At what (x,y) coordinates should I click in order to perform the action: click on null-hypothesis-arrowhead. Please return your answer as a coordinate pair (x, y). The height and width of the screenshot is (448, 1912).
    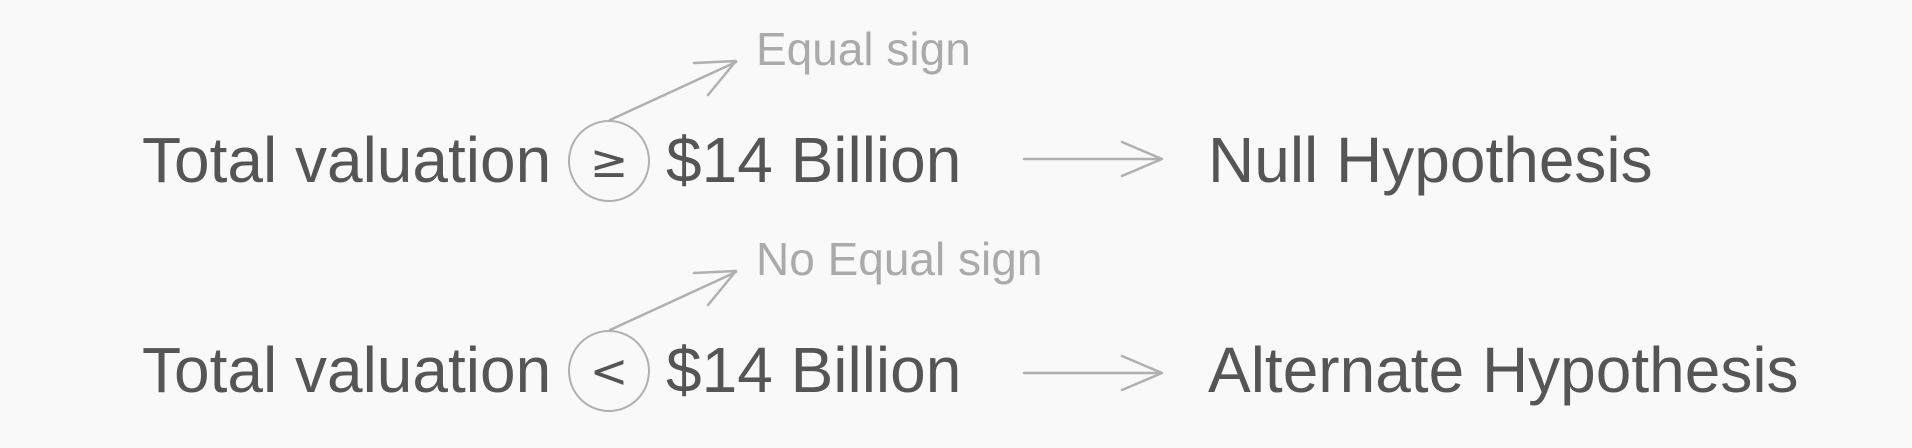
    Looking at the image, I should click on (1142, 159).